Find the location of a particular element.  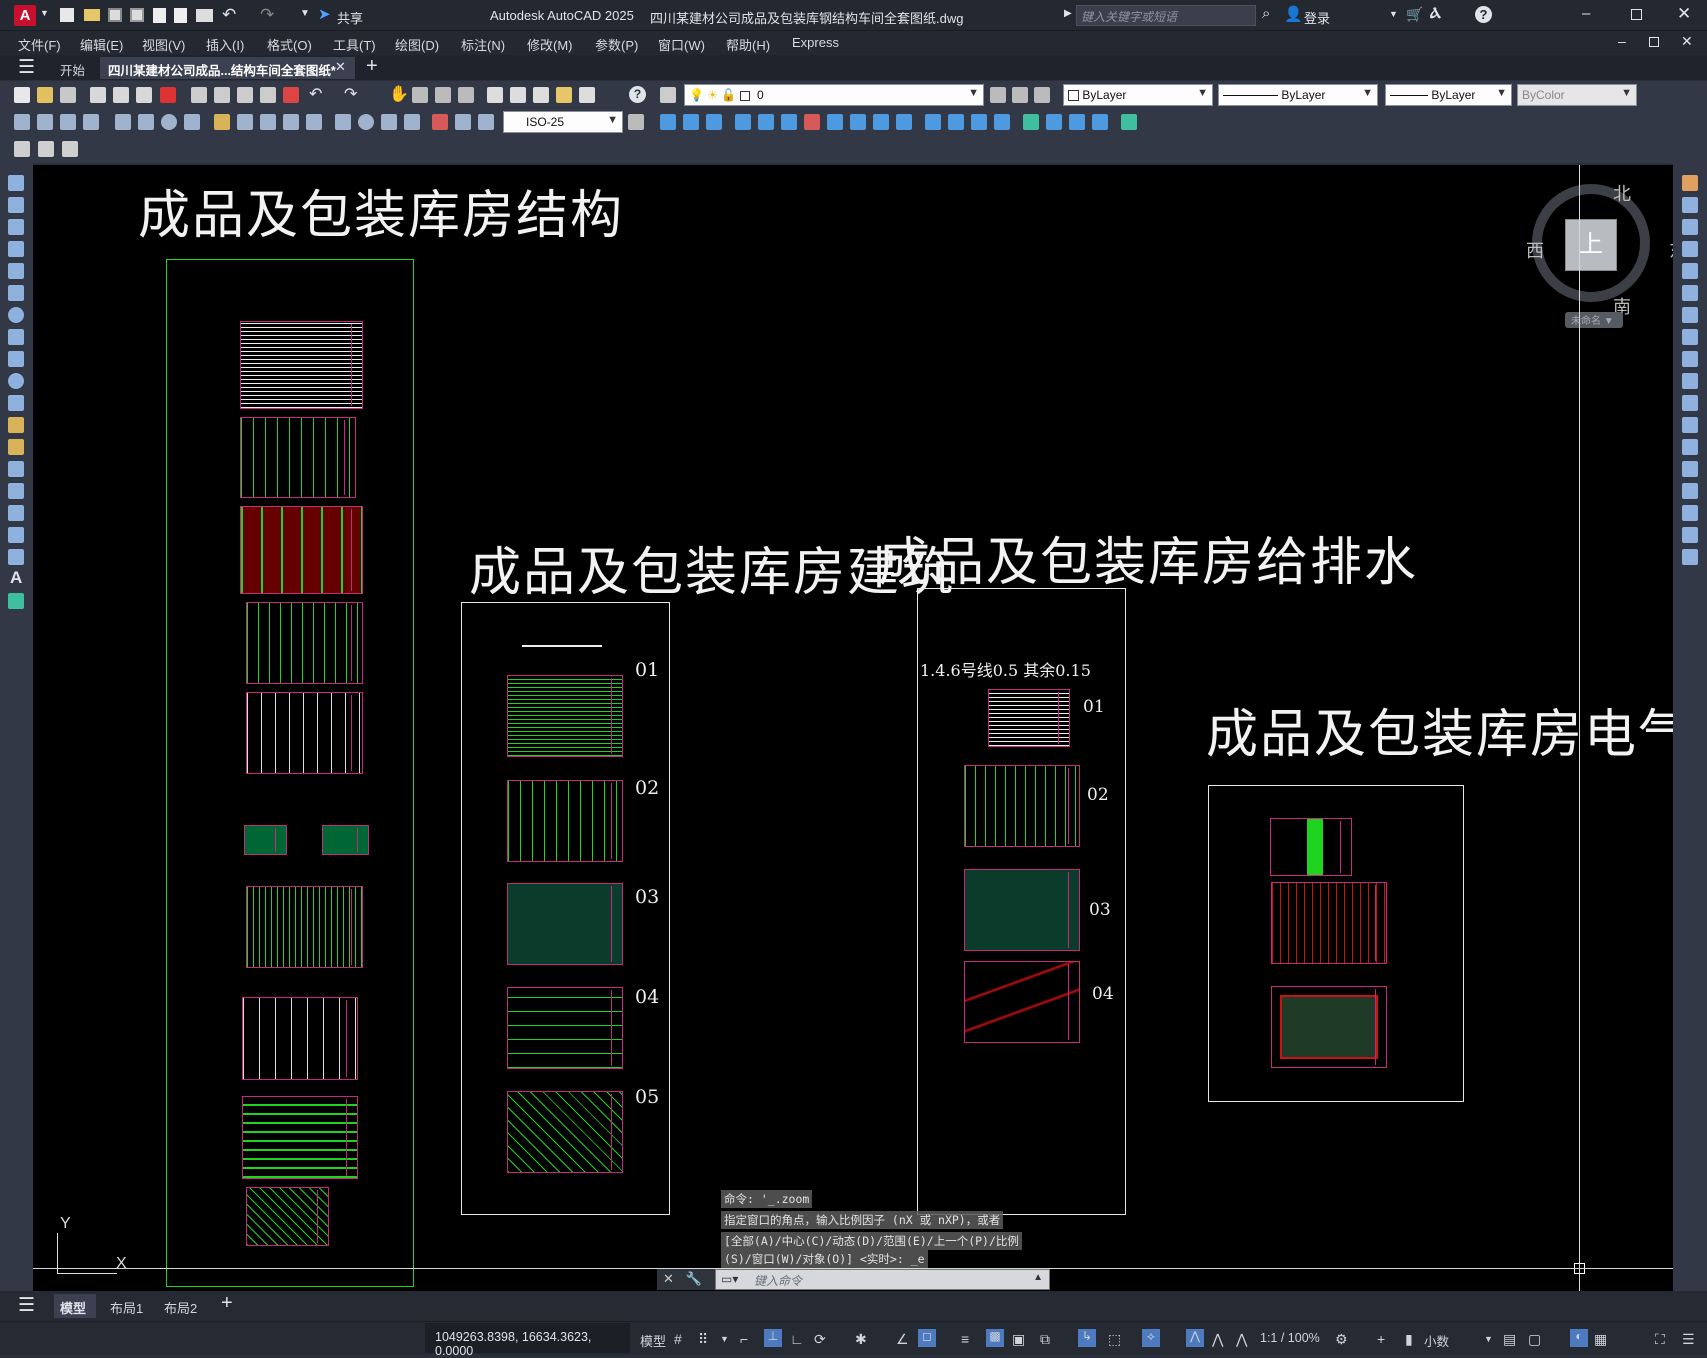

diameter-dim-icon is located at coordinates (169, 122).